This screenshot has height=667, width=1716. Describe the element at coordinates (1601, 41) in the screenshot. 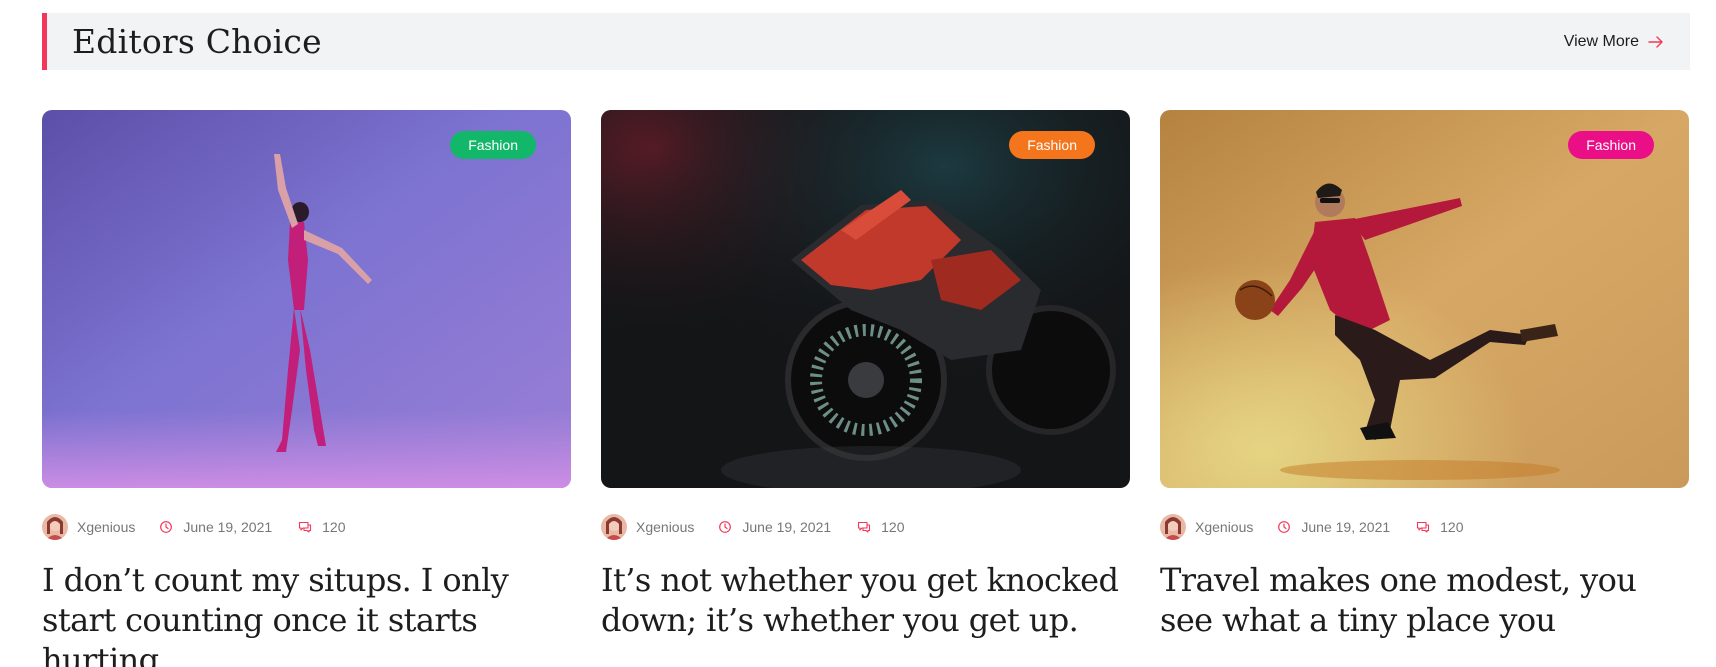

I see `view-more-label: View More` at that location.